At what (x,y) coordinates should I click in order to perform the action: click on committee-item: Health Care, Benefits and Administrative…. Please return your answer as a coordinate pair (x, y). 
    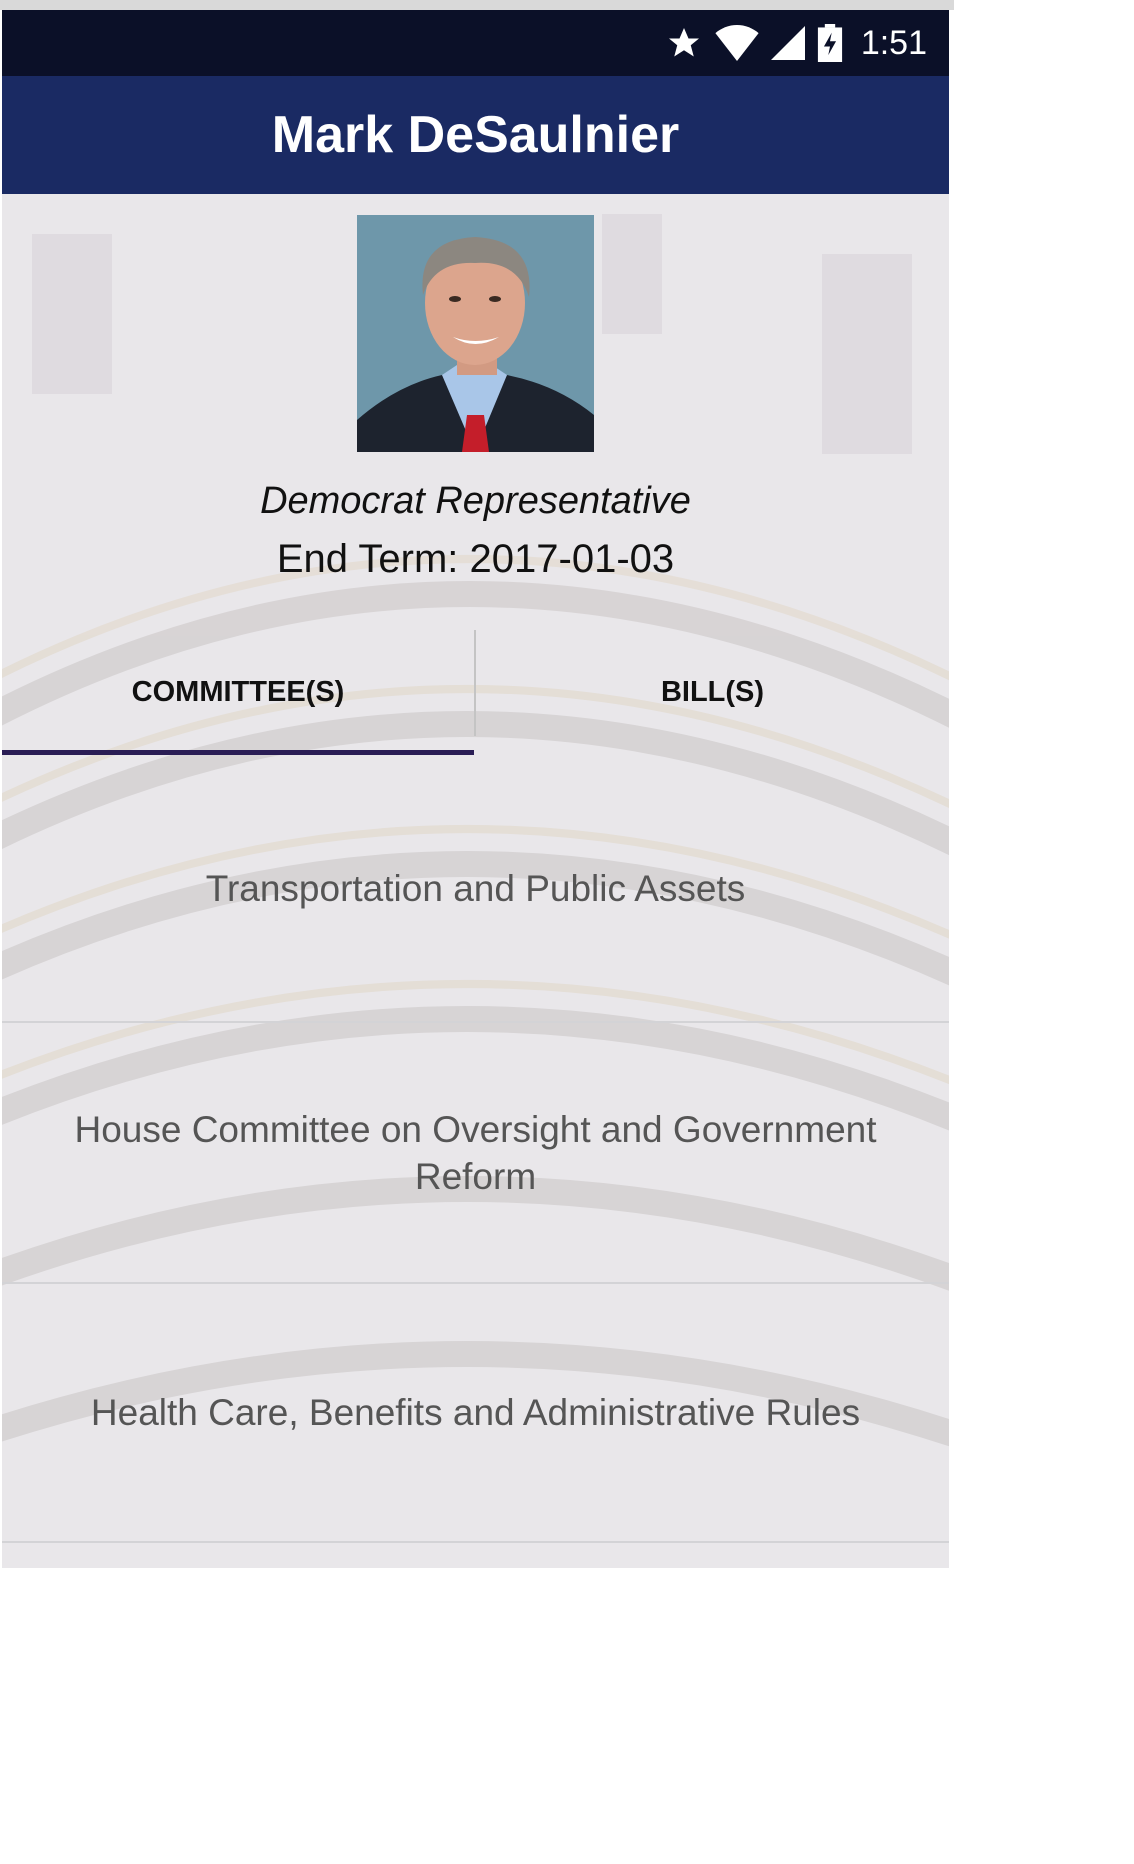
    Looking at the image, I should click on (475, 1413).